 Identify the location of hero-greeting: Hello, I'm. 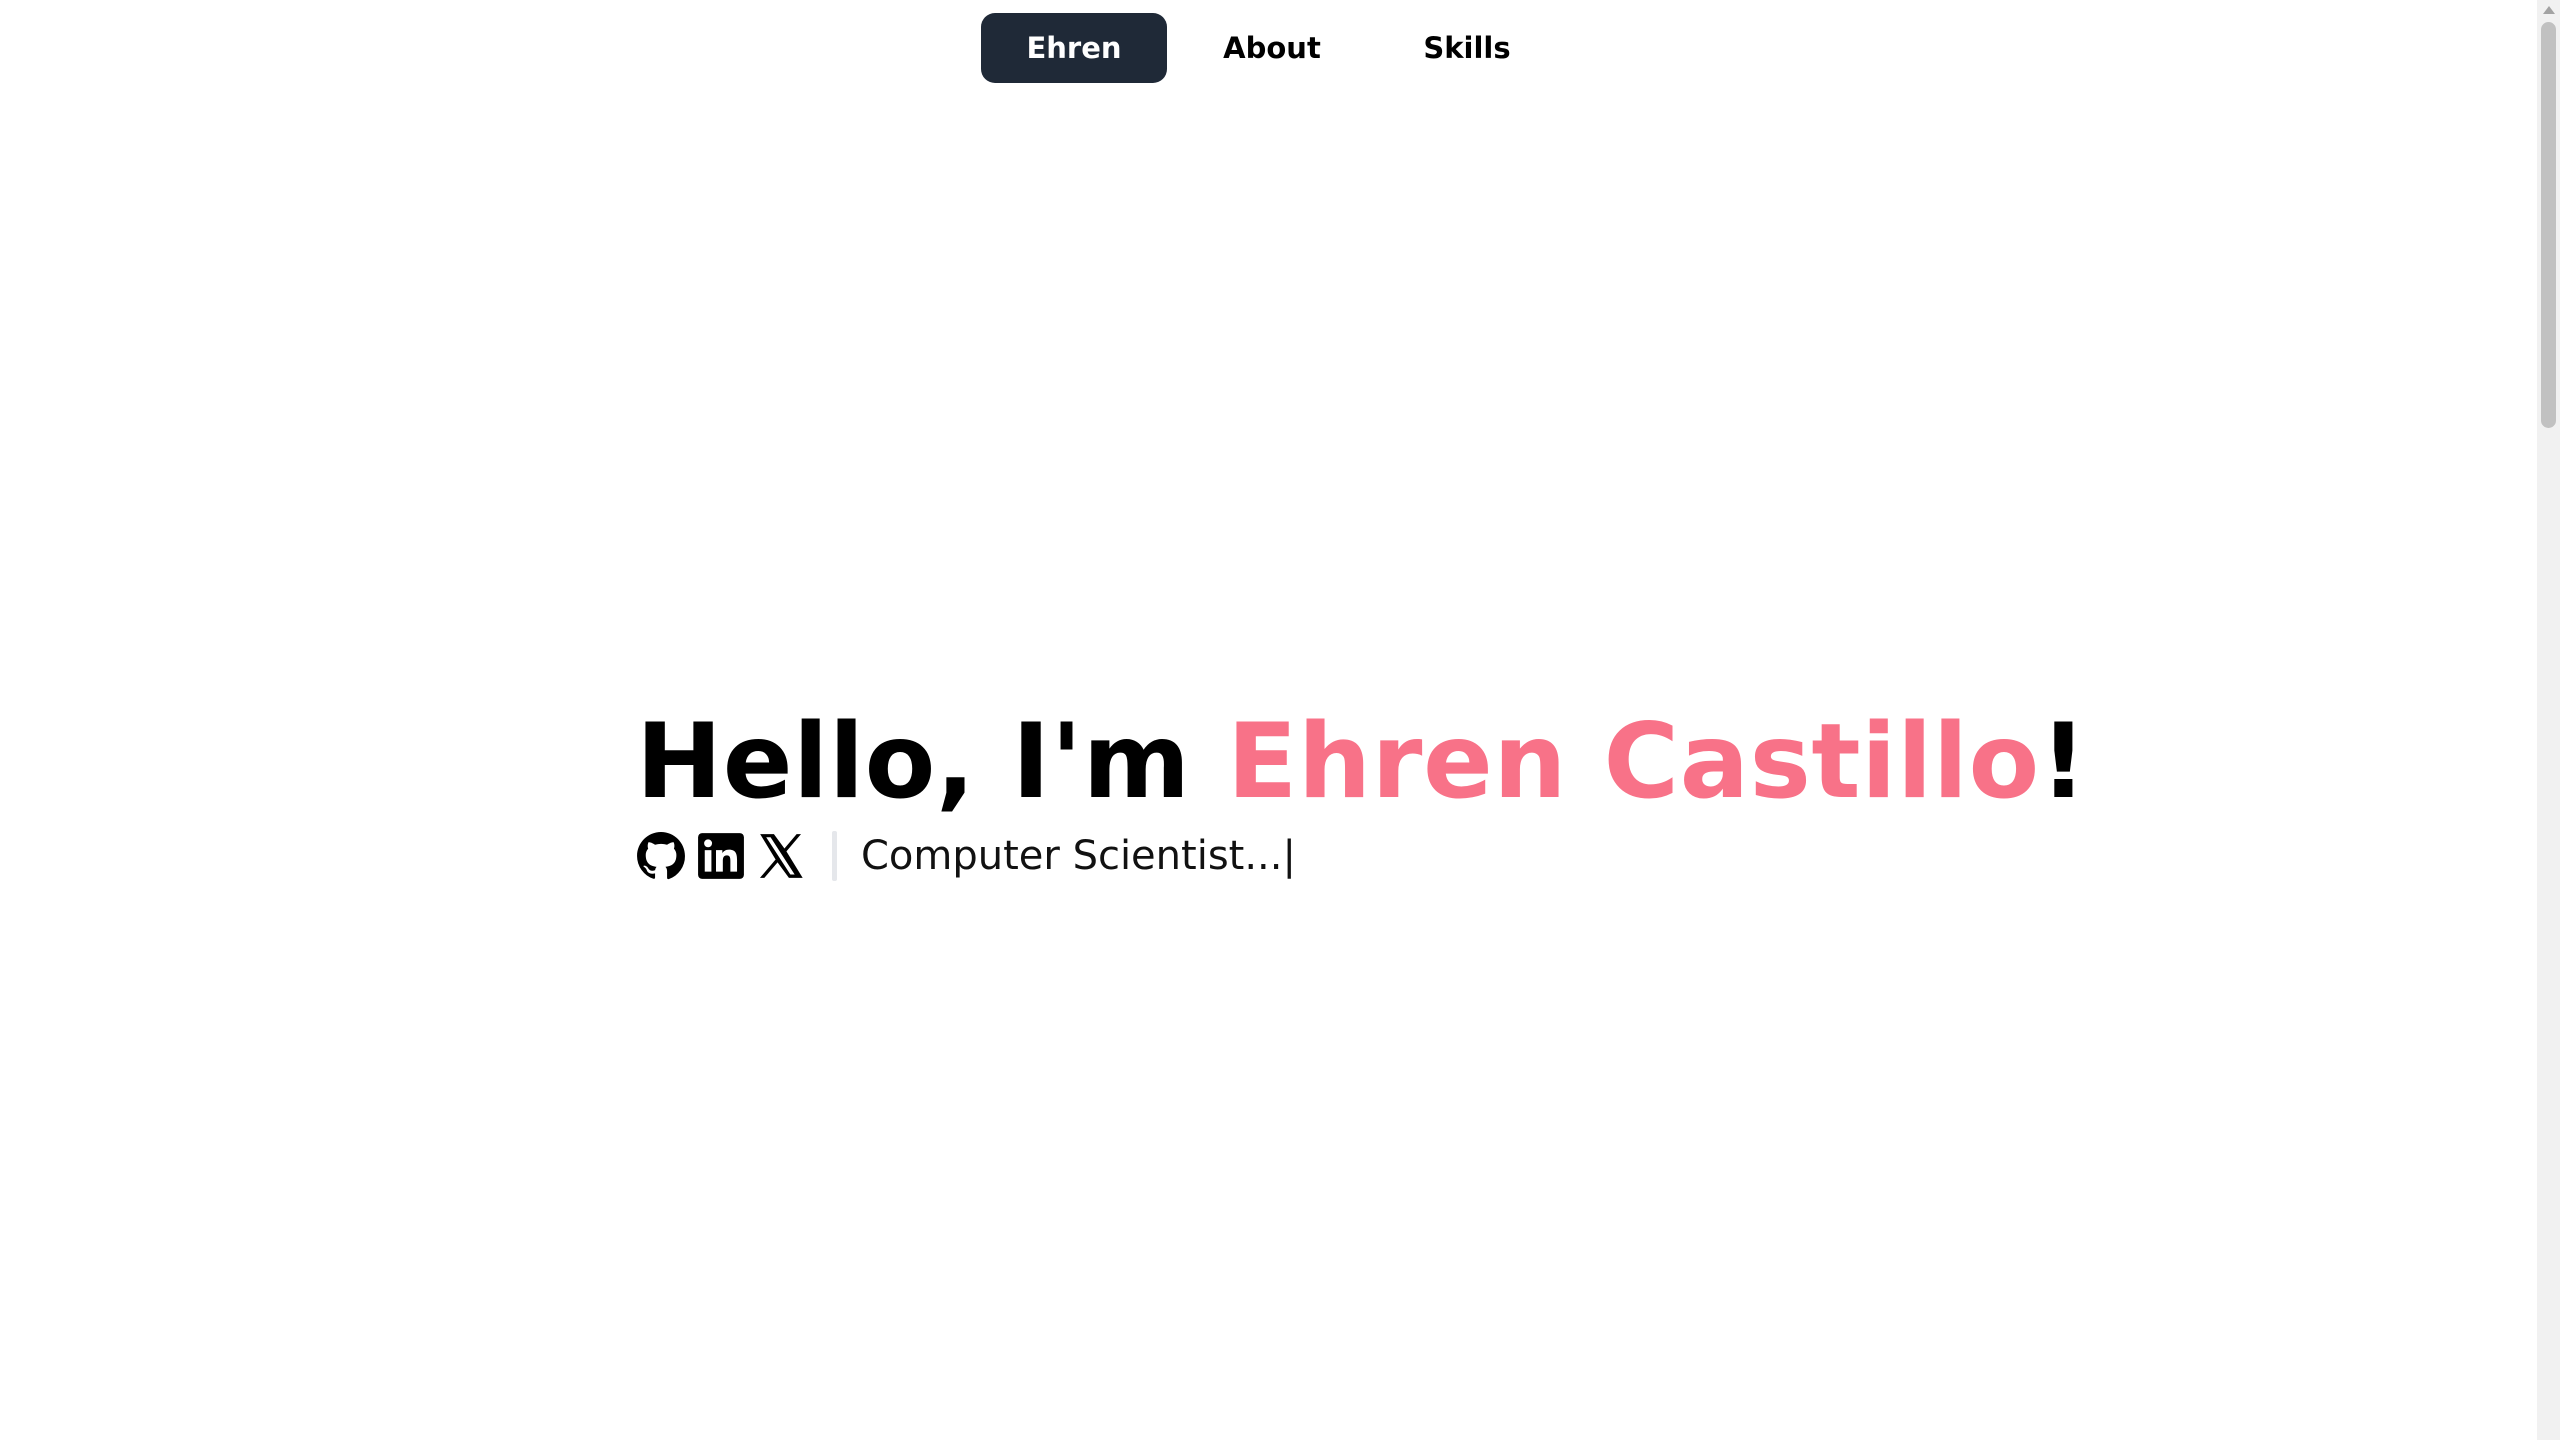
(931, 762).